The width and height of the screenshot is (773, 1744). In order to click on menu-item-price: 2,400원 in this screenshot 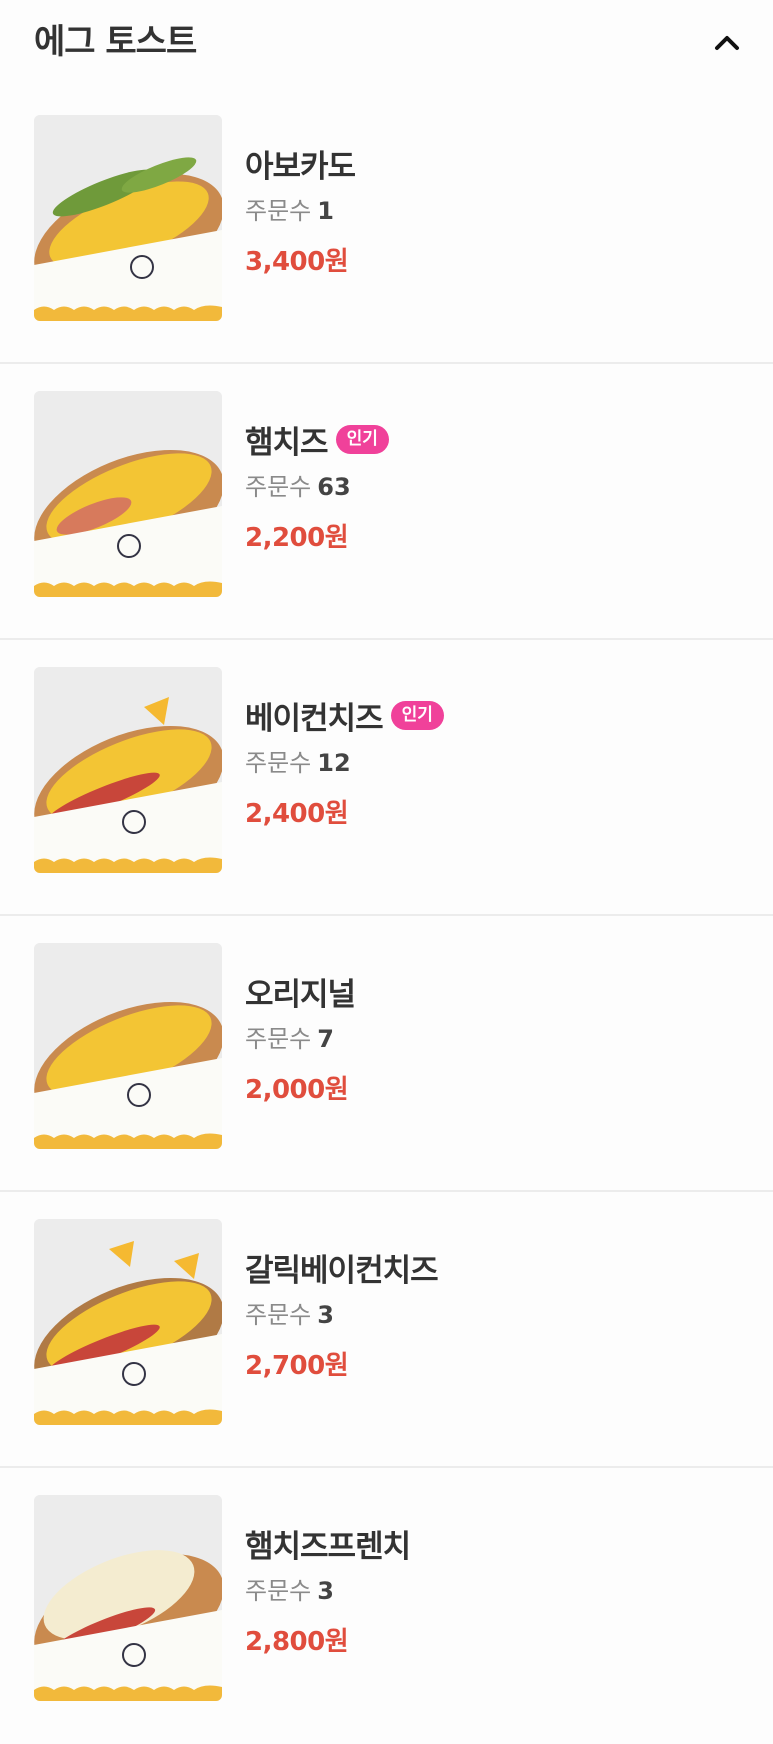, I will do `click(297, 814)`.